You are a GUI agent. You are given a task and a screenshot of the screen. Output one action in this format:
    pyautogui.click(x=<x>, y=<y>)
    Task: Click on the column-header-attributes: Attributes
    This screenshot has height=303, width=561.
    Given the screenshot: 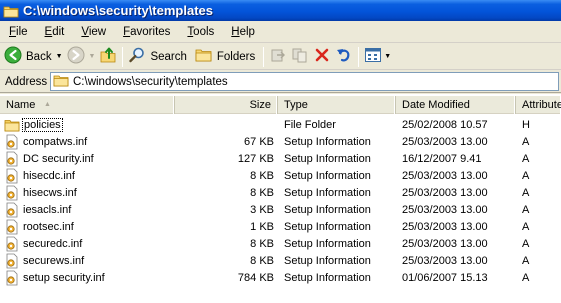 What is the action you would take?
    pyautogui.click(x=538, y=105)
    